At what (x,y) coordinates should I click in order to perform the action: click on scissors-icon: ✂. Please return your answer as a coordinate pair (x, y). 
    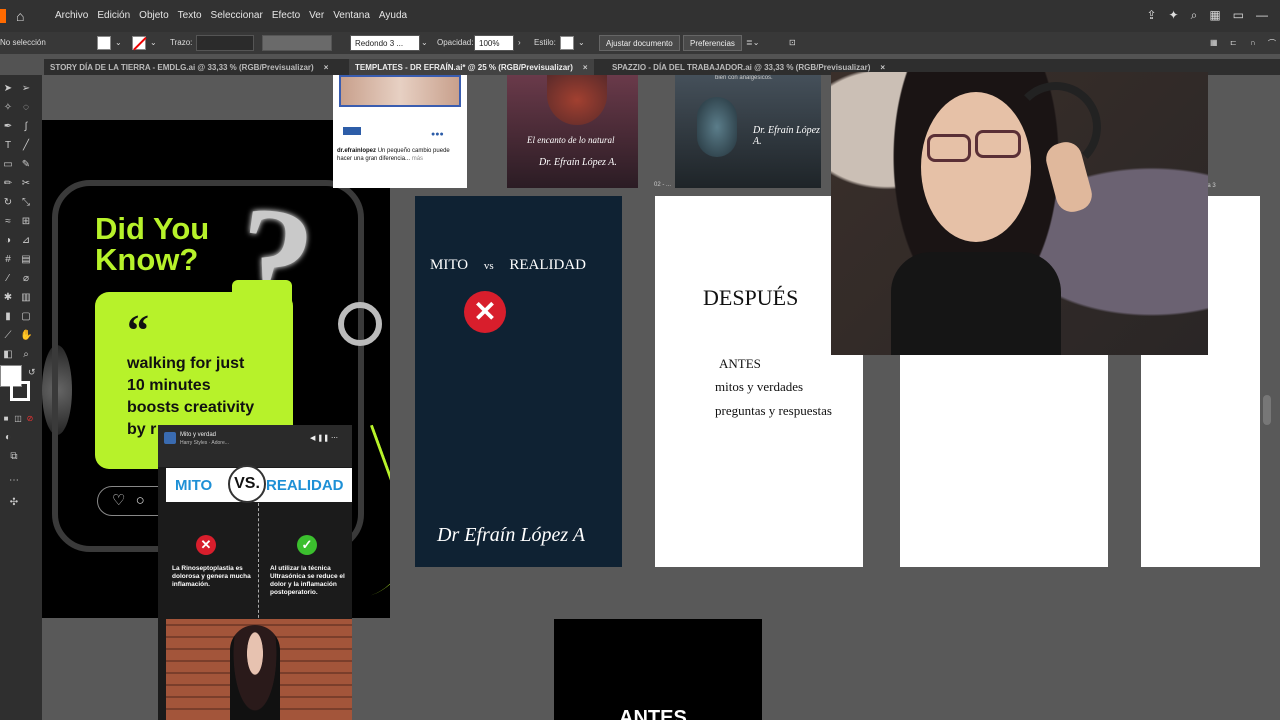
    Looking at the image, I should click on (26, 184).